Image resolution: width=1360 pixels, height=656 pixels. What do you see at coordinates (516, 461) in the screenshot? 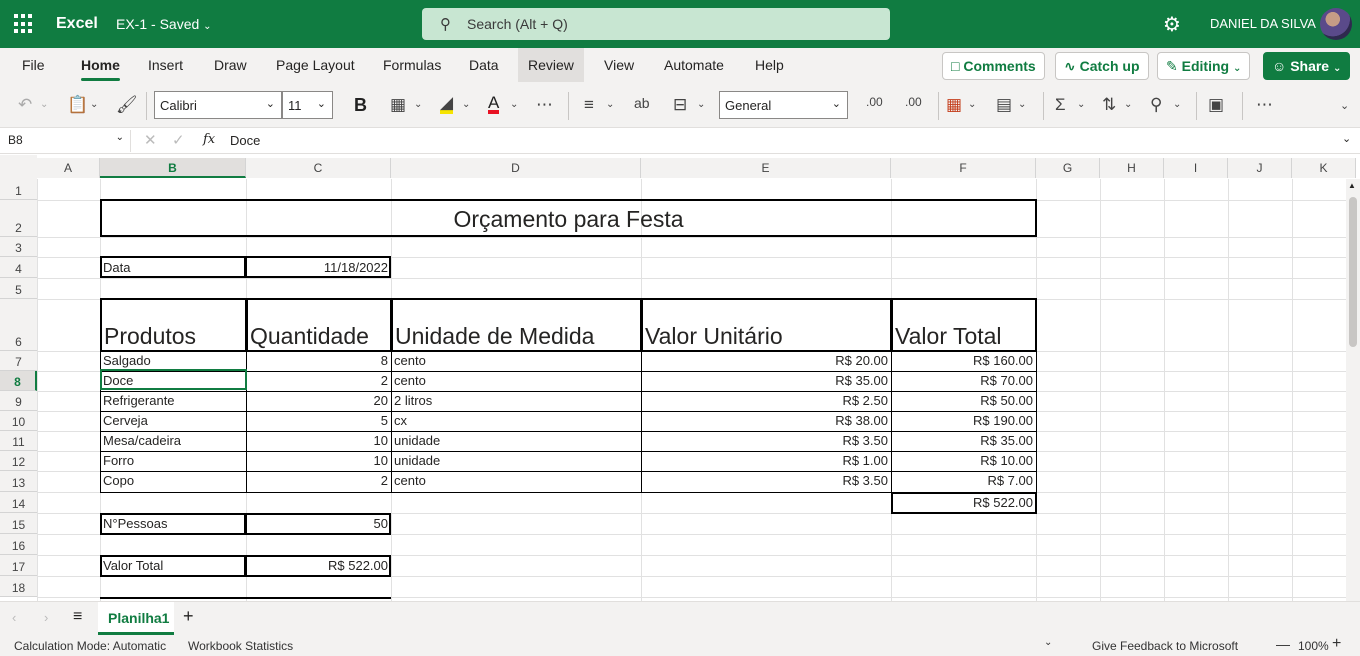
I see `table-cell: unidade` at bounding box center [516, 461].